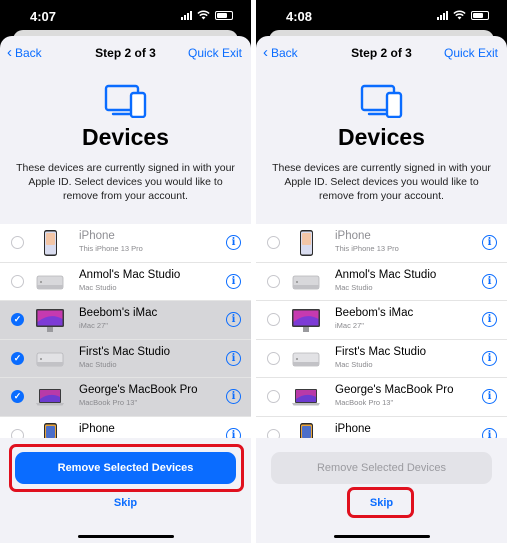 The height and width of the screenshot is (543, 507). Describe the element at coordinates (125, 17) in the screenshot. I see `status-bar: 4:07` at that location.